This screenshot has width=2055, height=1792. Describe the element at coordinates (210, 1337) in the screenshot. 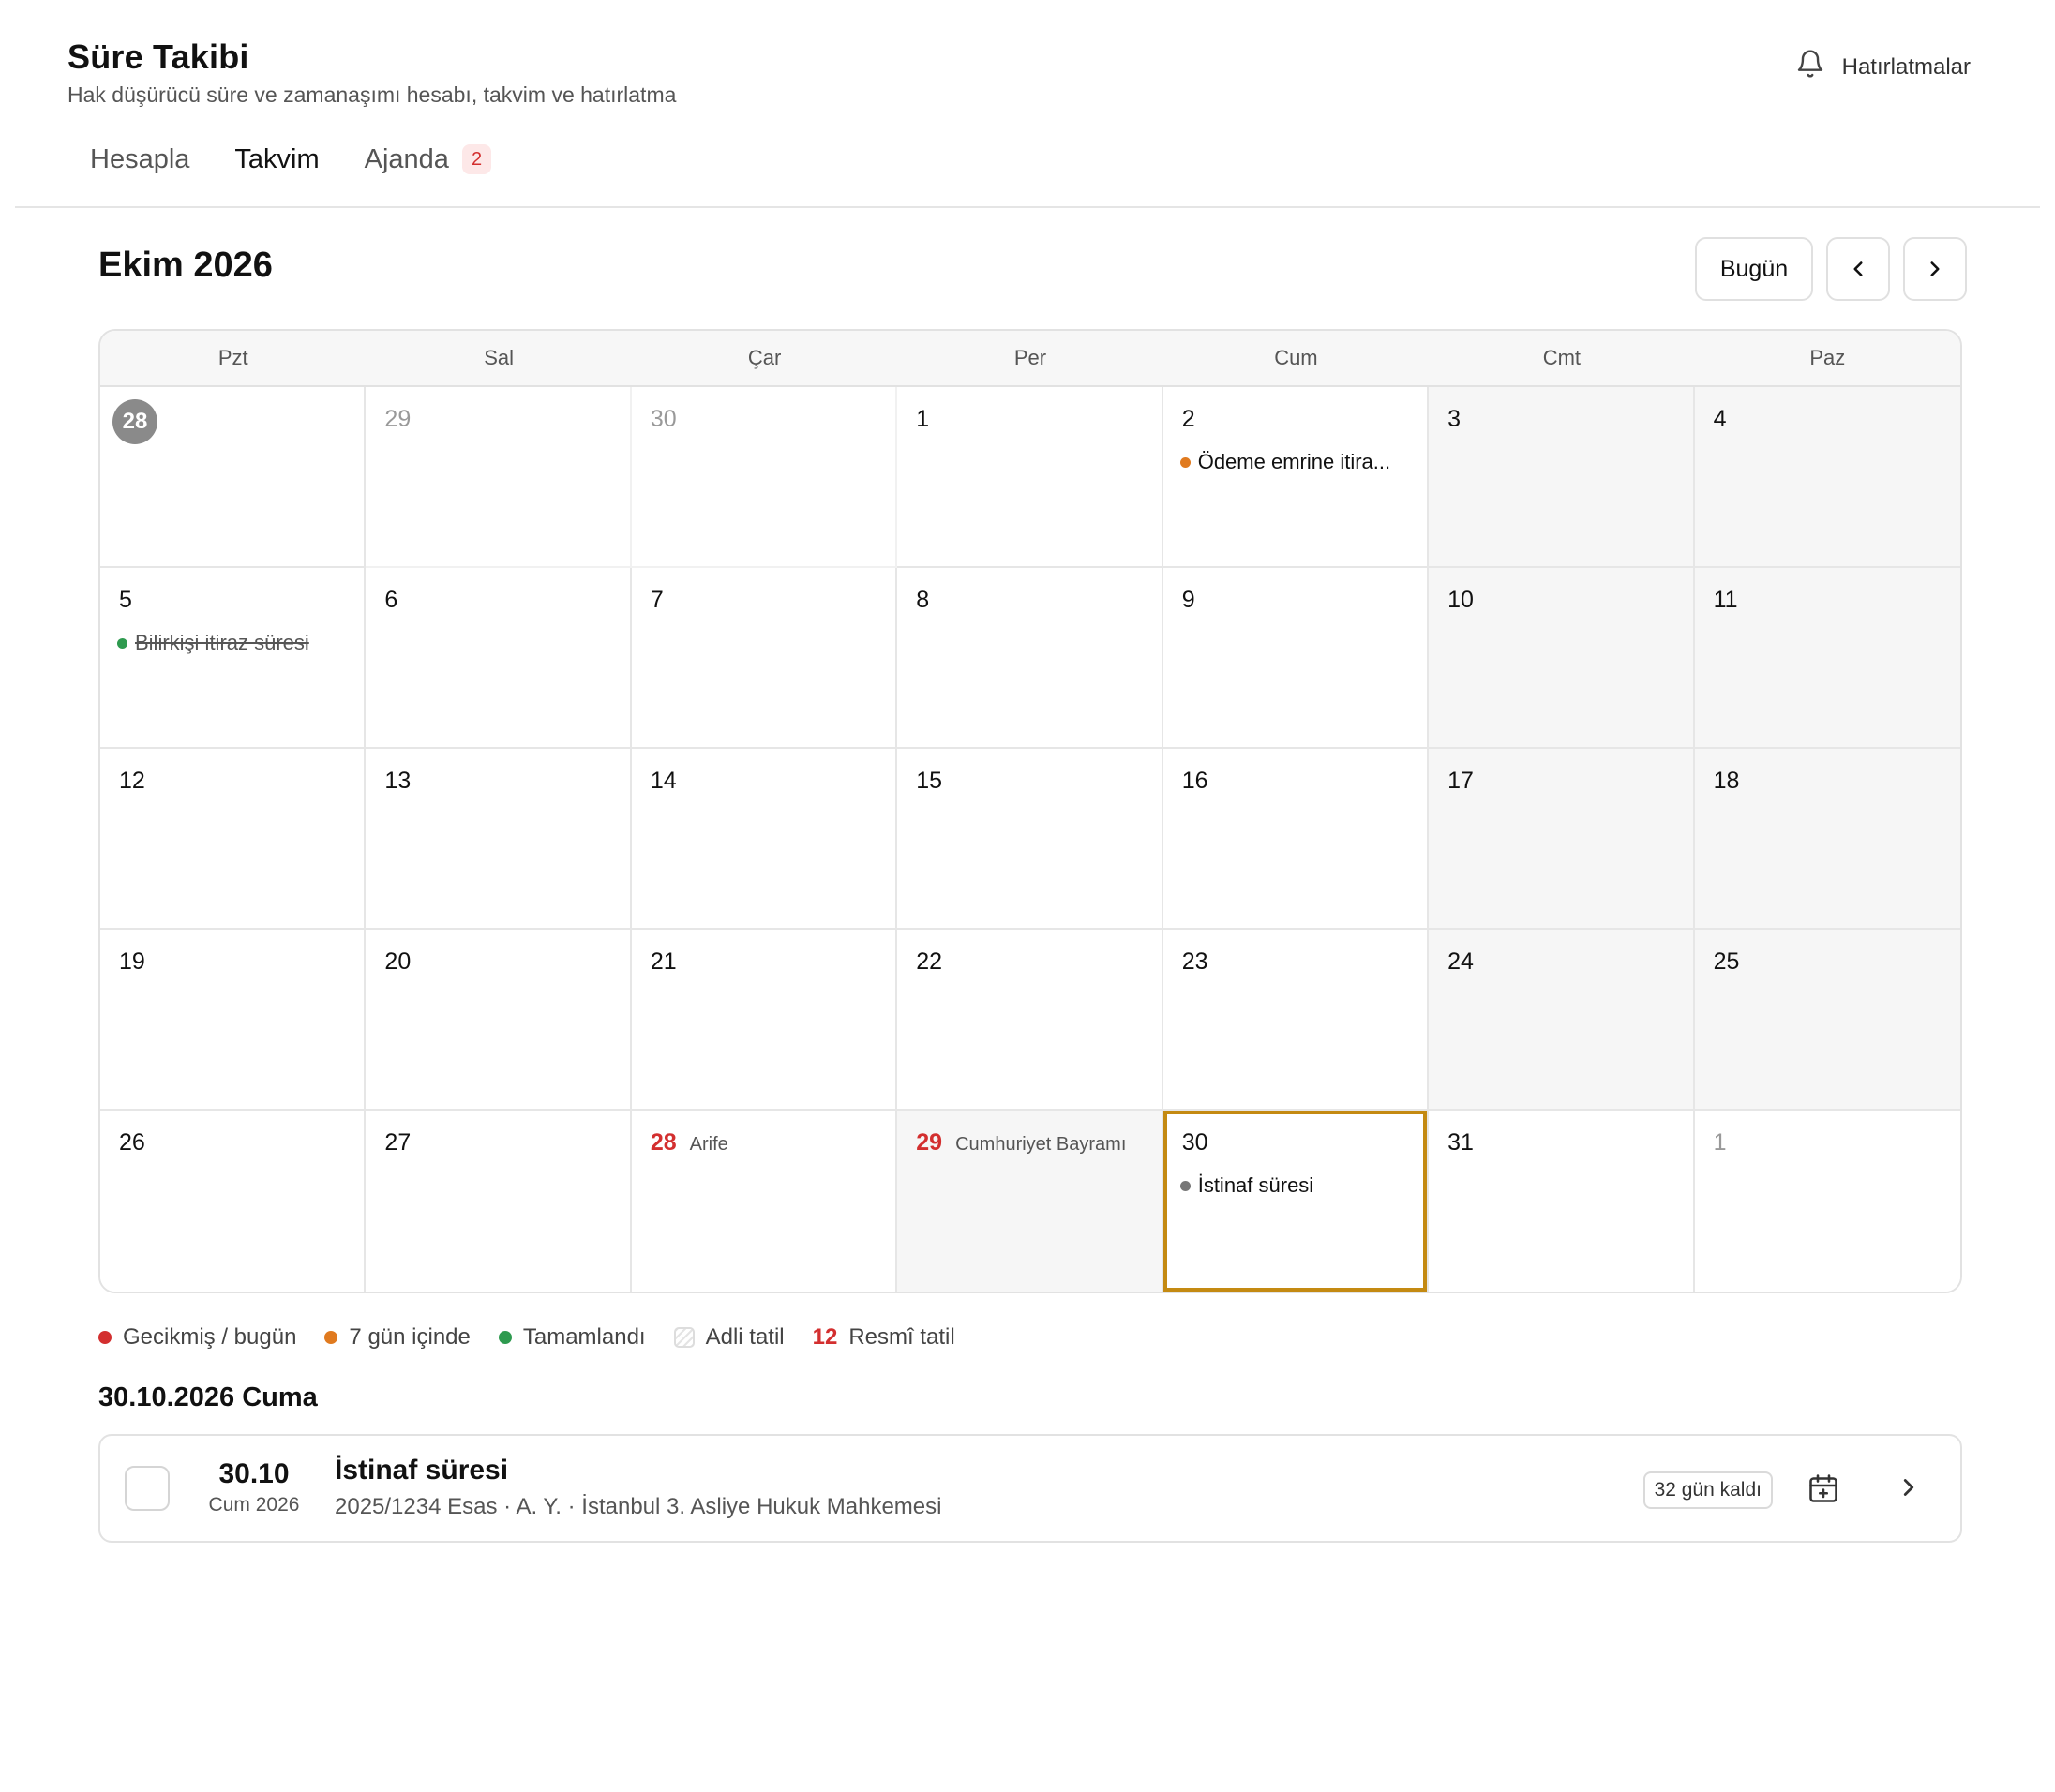

I see `legend-label: Gecikmiş / bugün` at that location.